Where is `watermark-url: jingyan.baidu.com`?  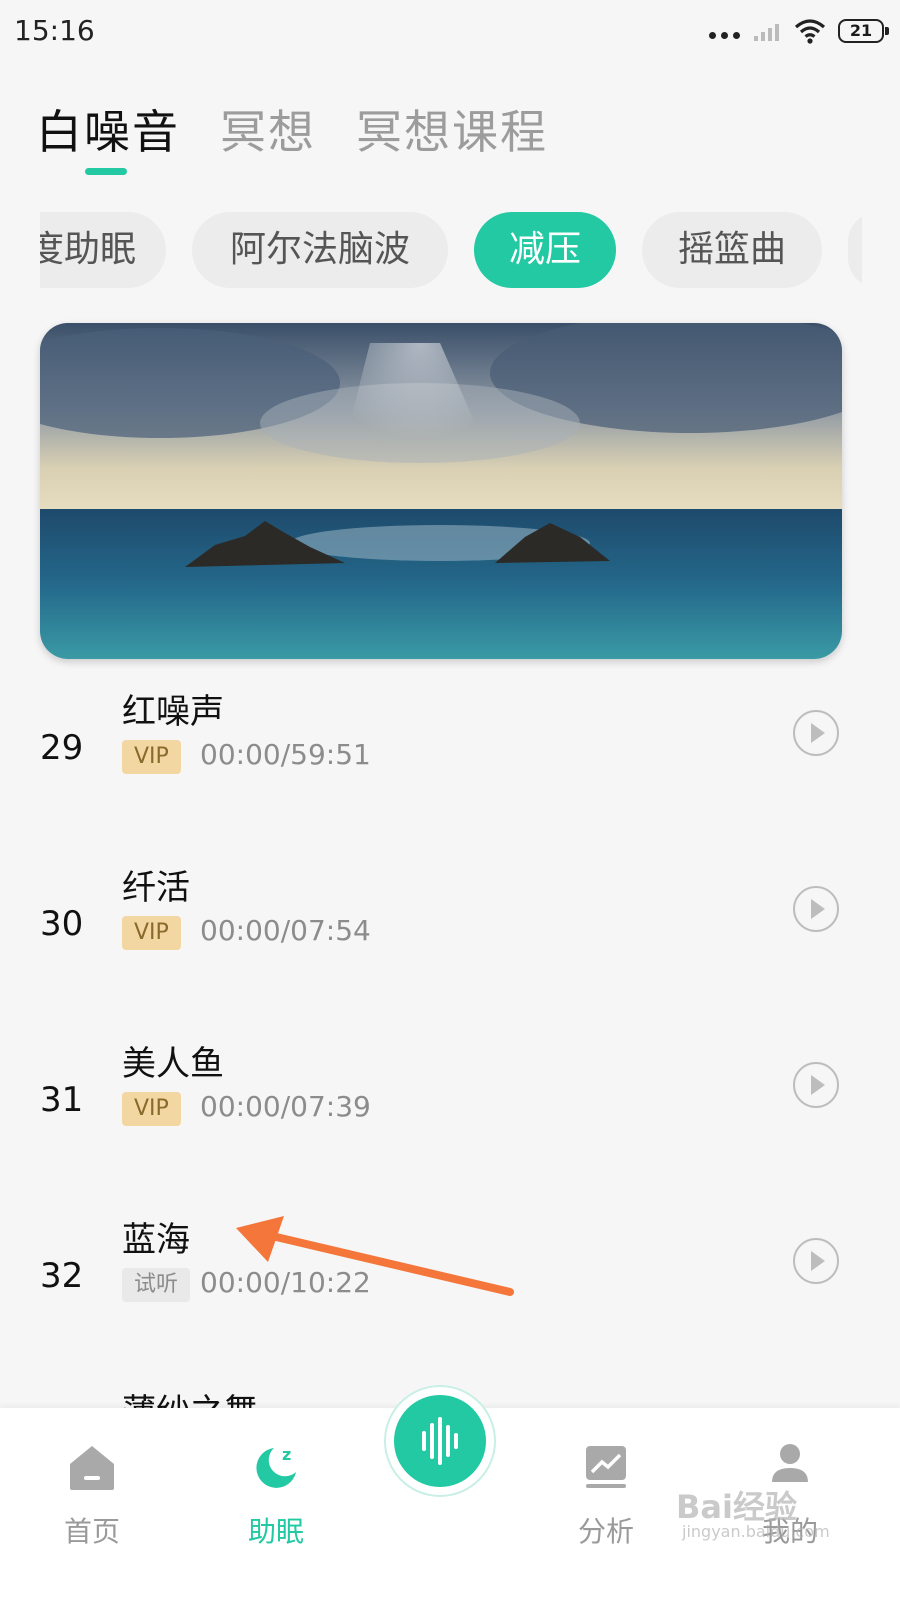 watermark-url: jingyan.baidu.com is located at coordinates (756, 1531).